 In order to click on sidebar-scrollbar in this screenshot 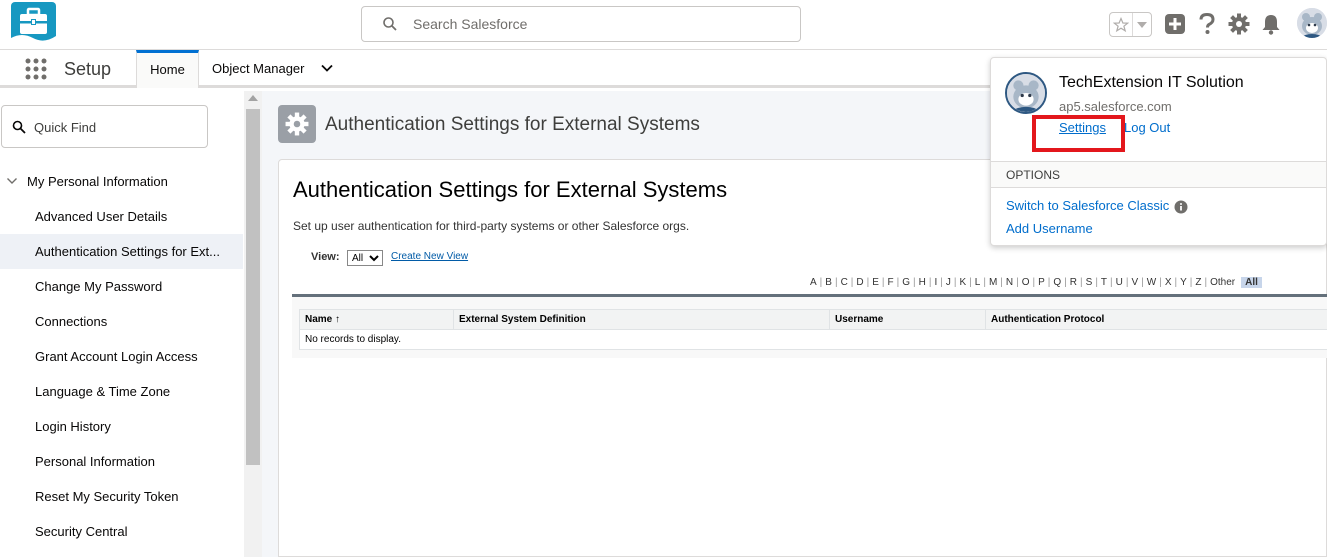, I will do `click(253, 324)`.